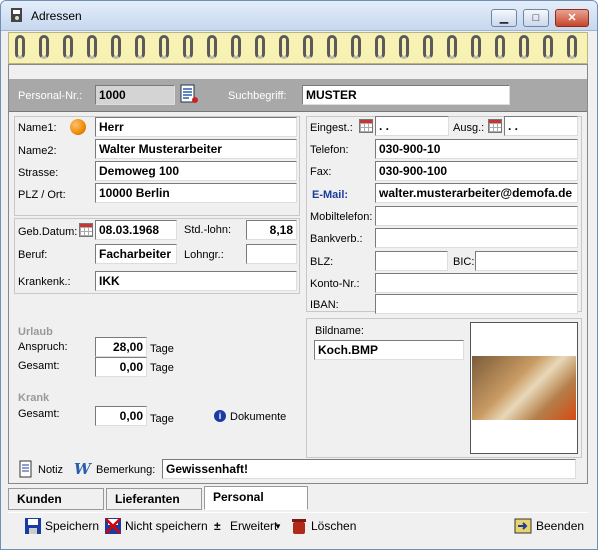  I want to click on name1-field: Herr, so click(196, 127).